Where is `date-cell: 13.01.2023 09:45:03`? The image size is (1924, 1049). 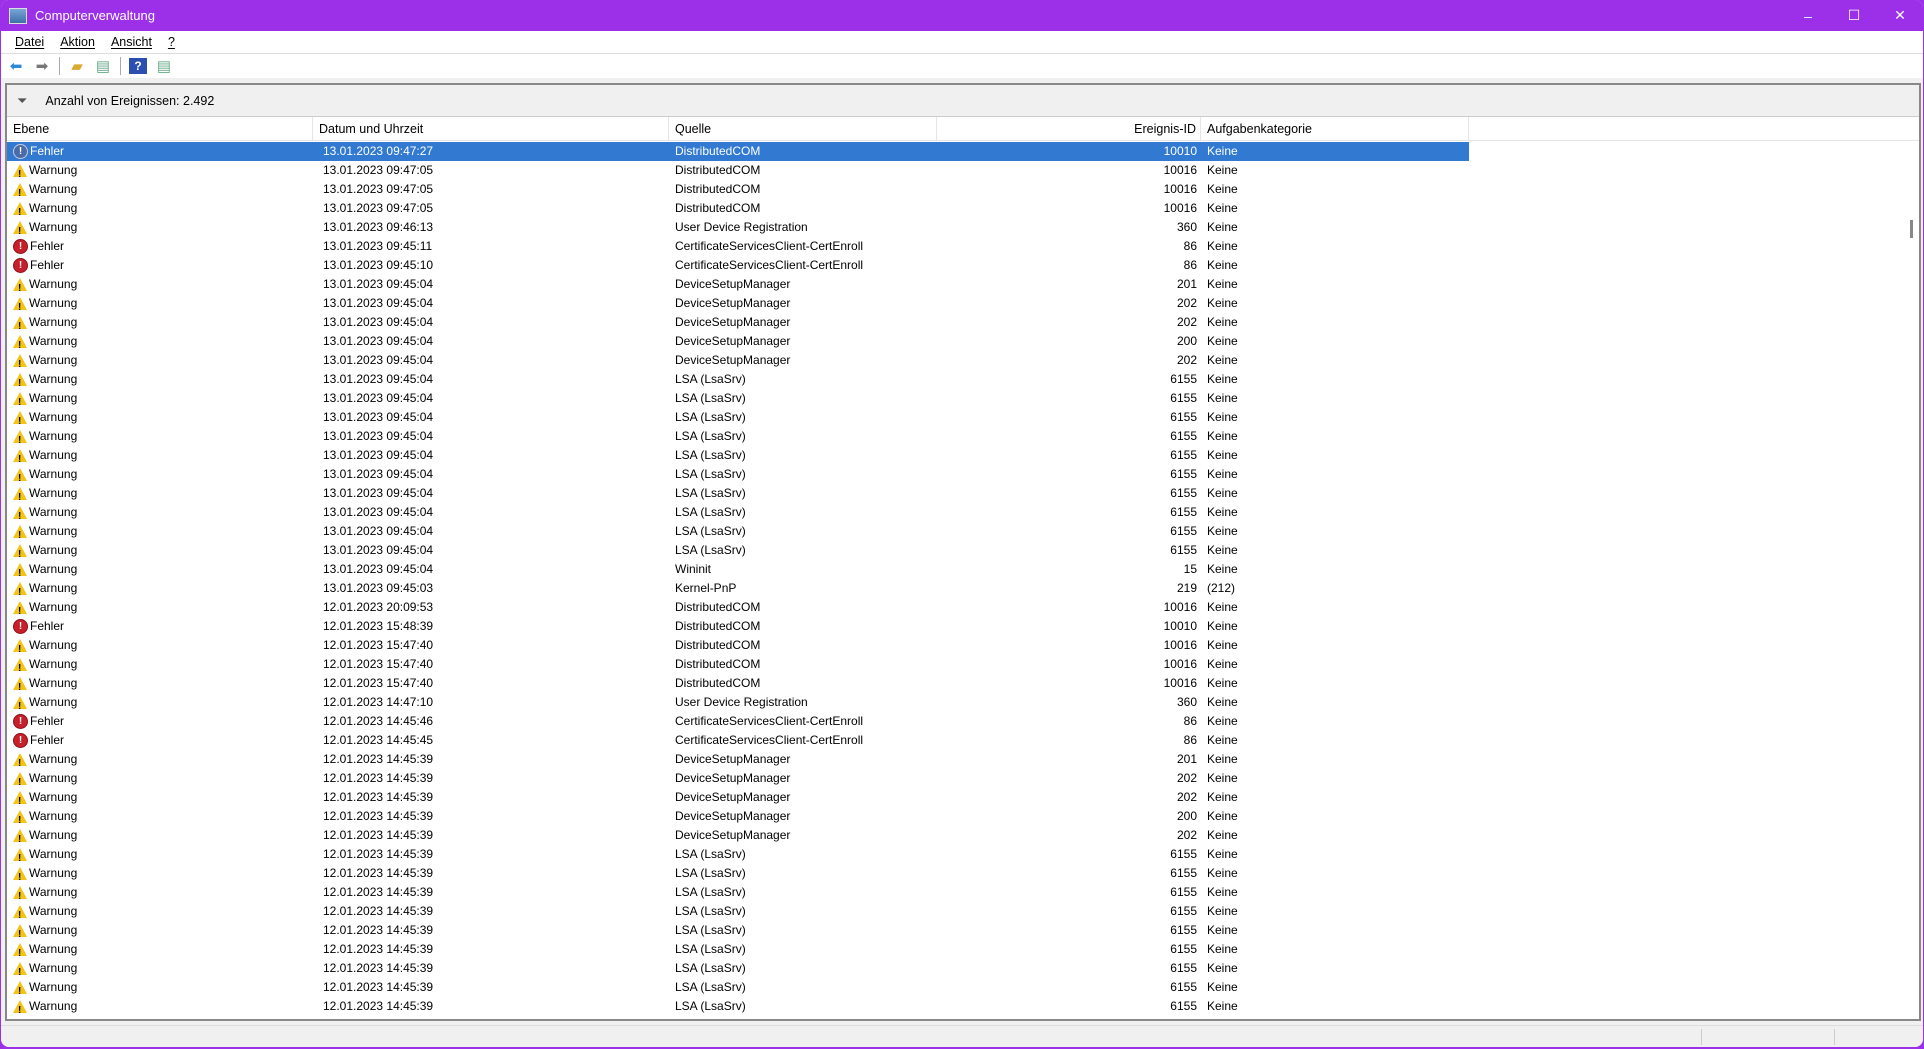 date-cell: 13.01.2023 09:45:03 is located at coordinates (378, 588).